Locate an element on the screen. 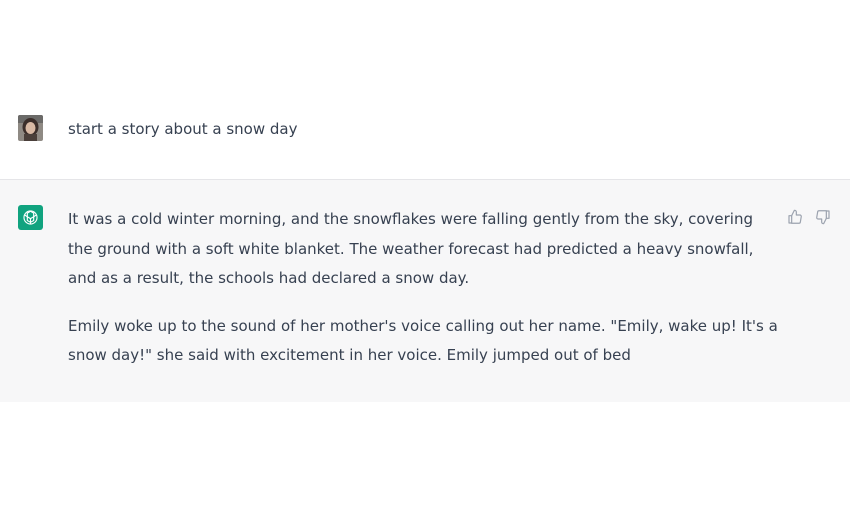 The image size is (850, 505). thumbs-down-button is located at coordinates (823, 217).